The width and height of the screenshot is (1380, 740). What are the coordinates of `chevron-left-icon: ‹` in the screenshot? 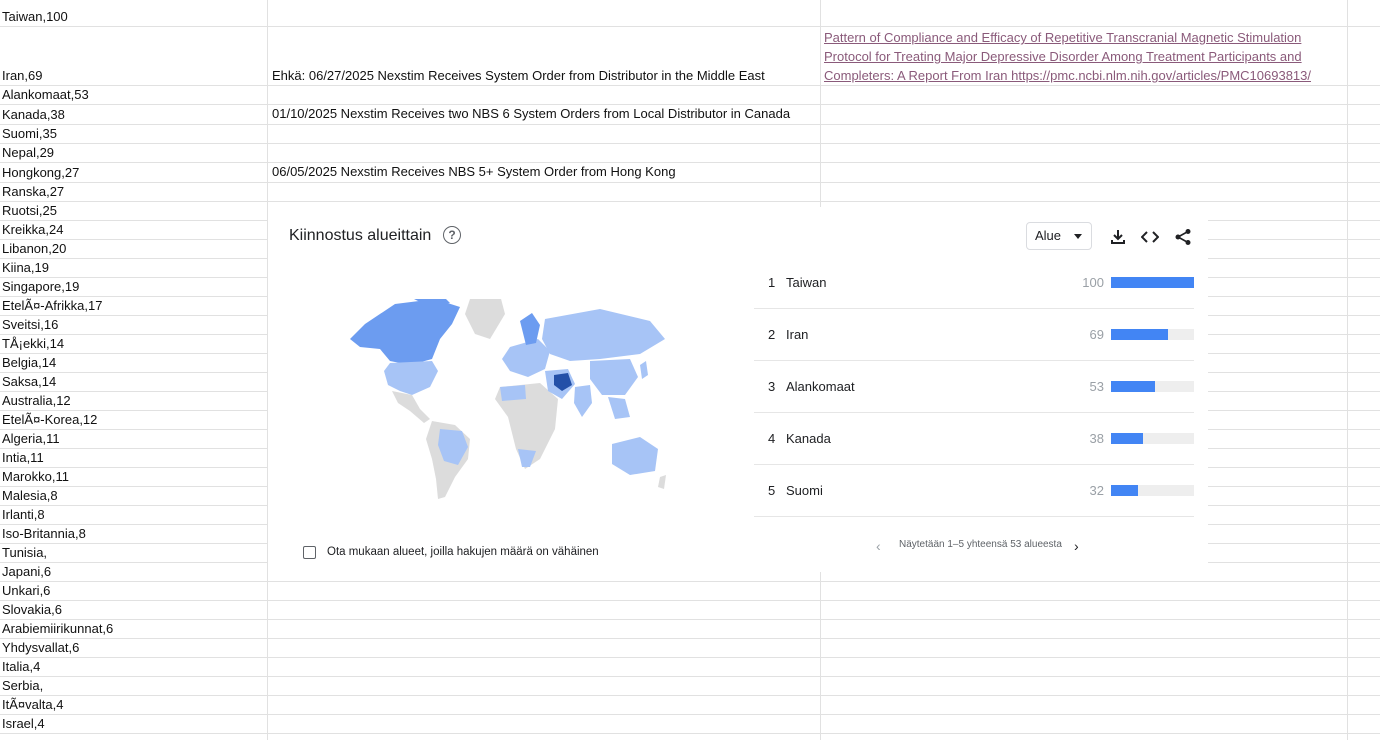 It's located at (878, 546).